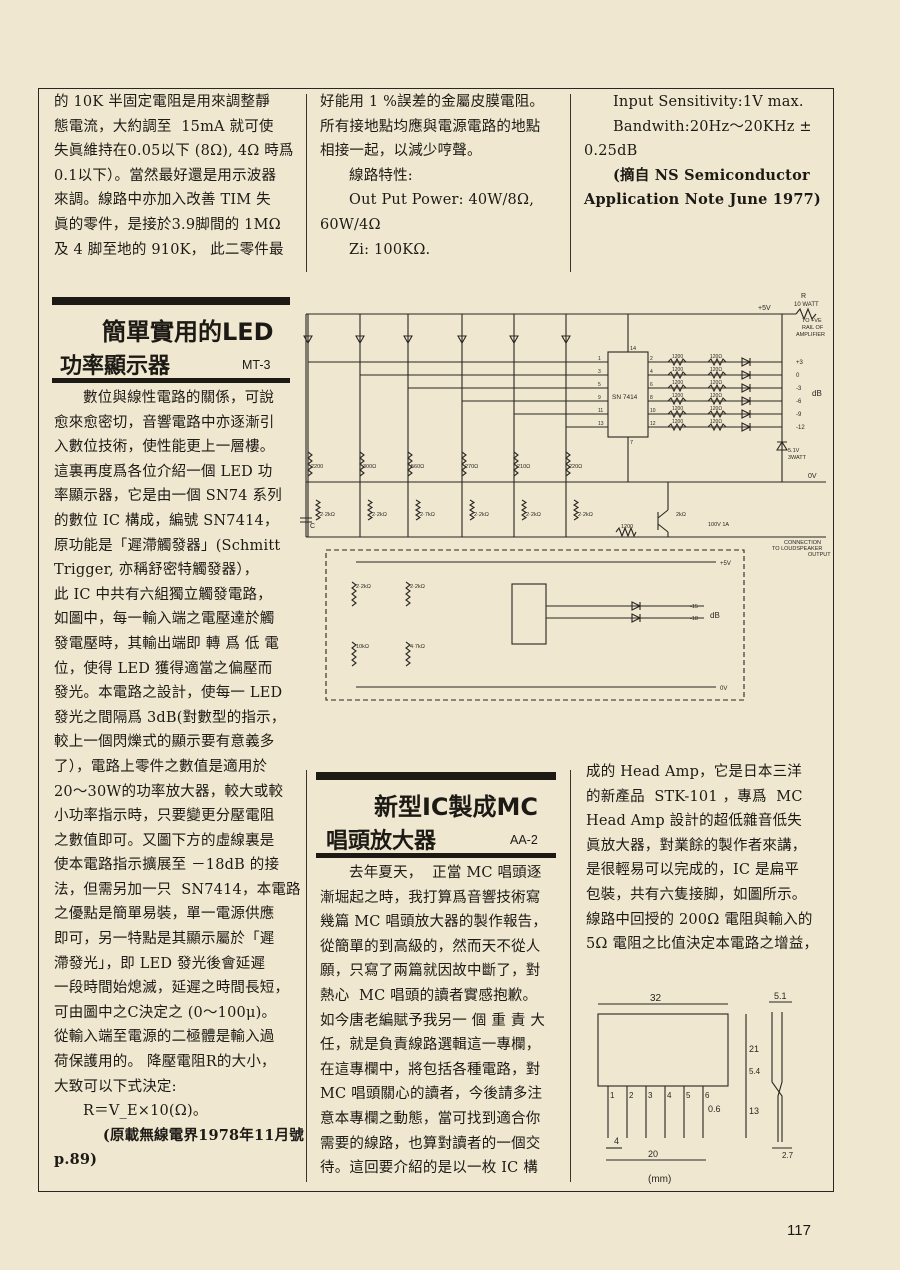  I want to click on pin-label: 5, so click(599, 385).